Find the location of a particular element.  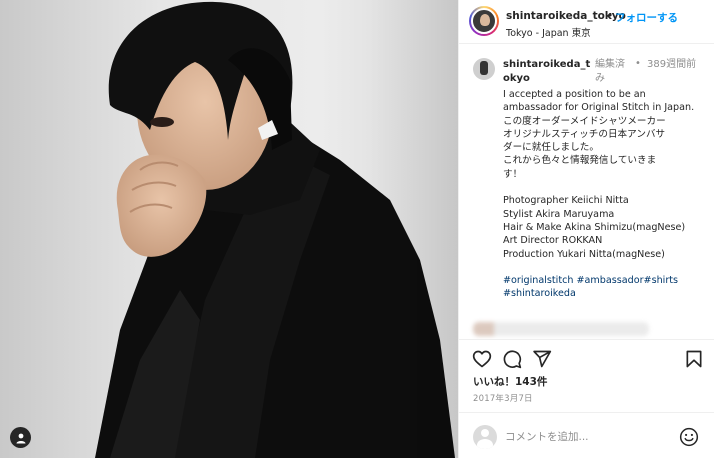

hashtag-link: #ambassador is located at coordinates (610, 280).